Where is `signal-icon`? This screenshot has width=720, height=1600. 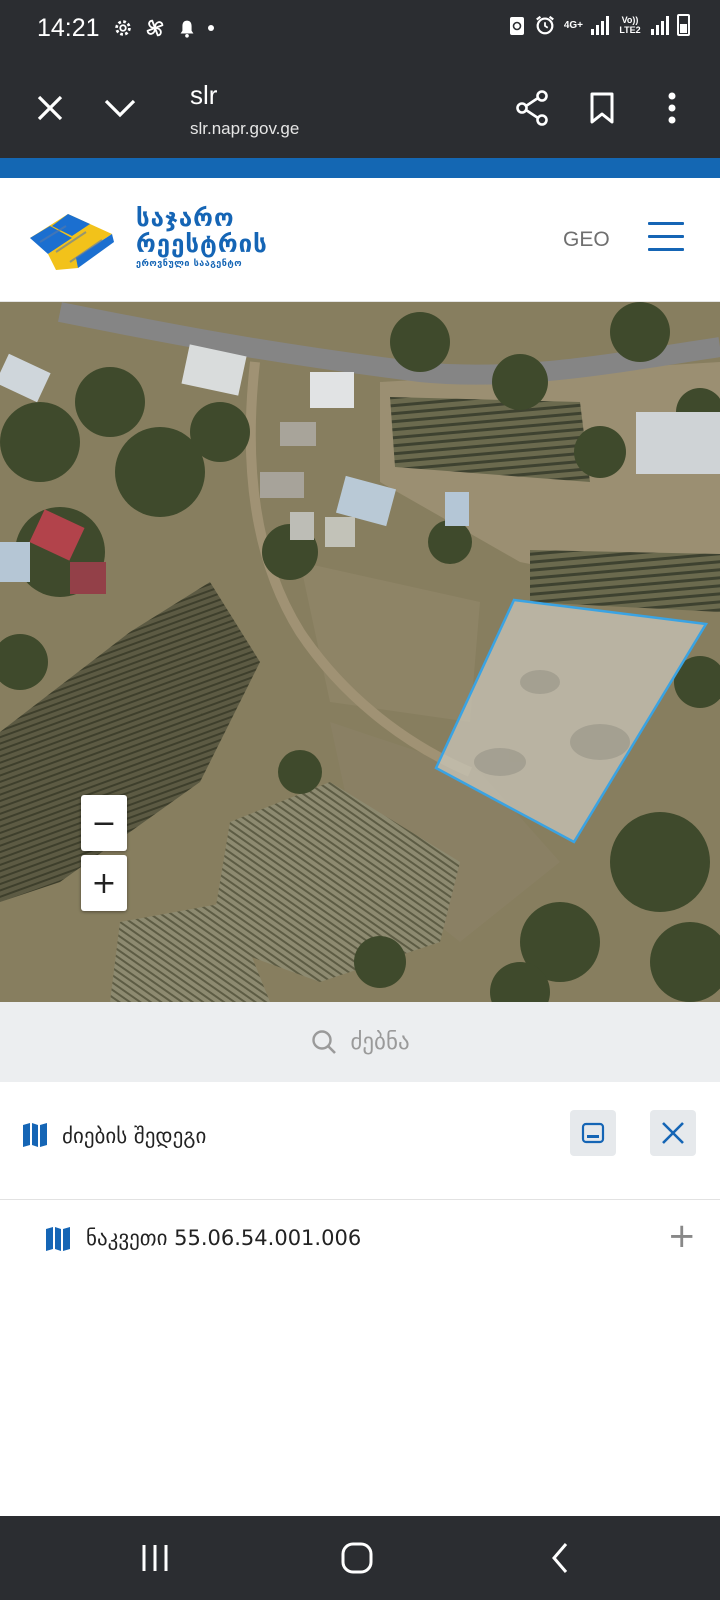 signal-icon is located at coordinates (600, 25).